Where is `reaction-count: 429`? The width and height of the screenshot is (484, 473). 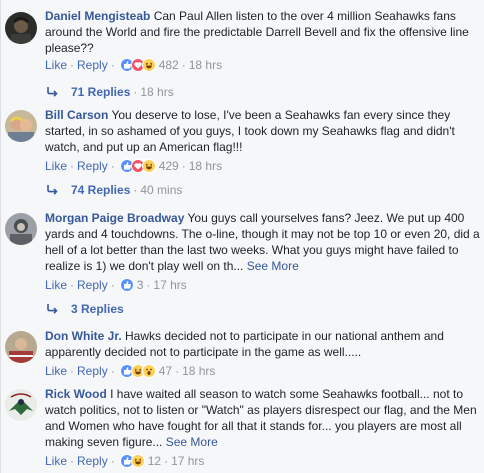
reaction-count: 429 is located at coordinates (169, 166).